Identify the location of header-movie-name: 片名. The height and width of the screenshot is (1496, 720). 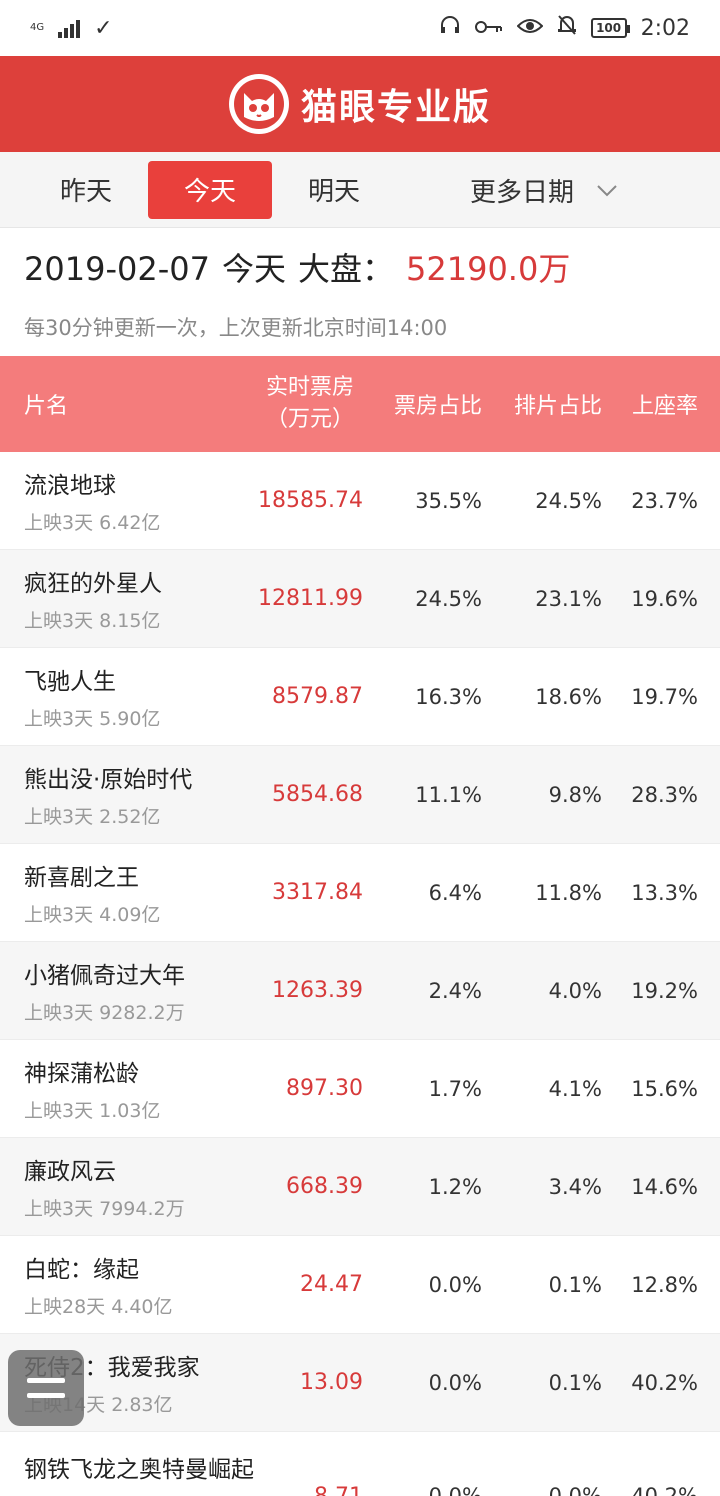
(46, 406).